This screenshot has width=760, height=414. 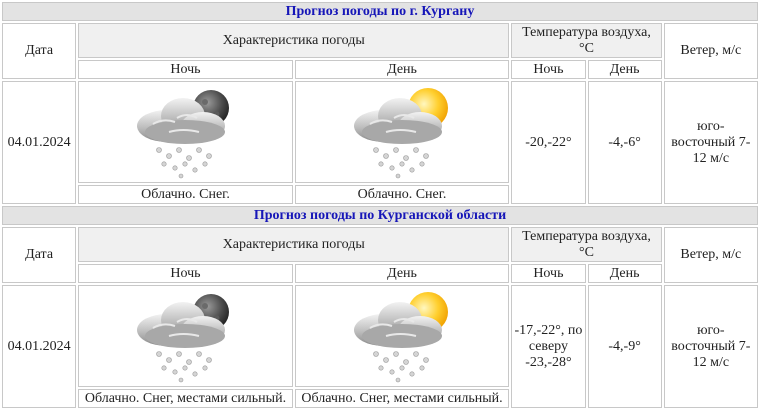 What do you see at coordinates (624, 346) in the screenshot?
I see `temp-day-value: -4,-9°` at bounding box center [624, 346].